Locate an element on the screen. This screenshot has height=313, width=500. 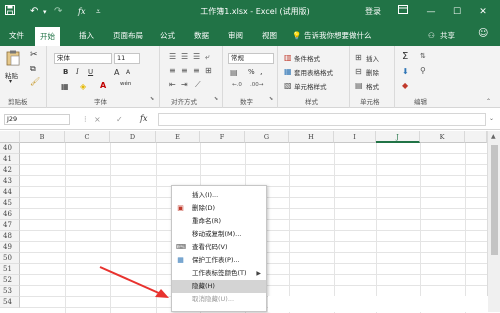
column-header: F is located at coordinates (222, 137).